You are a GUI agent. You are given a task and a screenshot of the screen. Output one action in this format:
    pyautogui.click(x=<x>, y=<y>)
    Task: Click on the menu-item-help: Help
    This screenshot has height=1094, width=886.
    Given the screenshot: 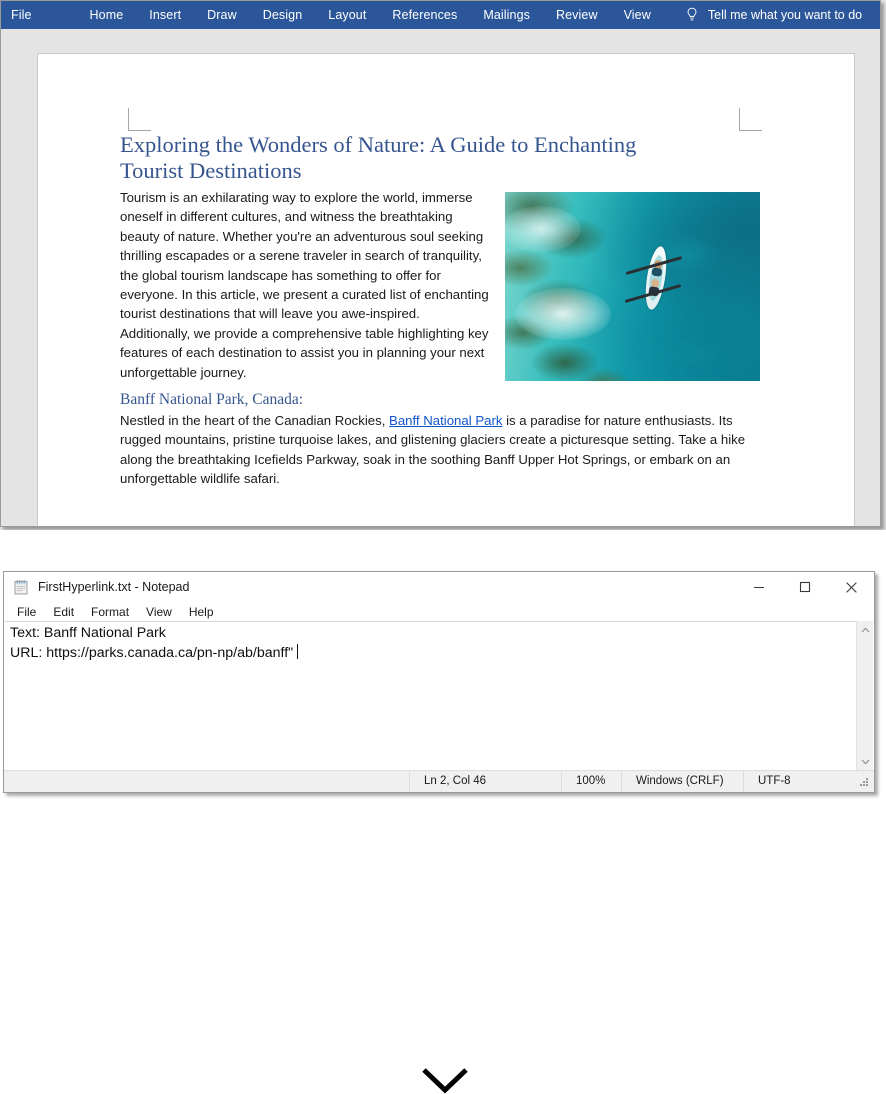 What is the action you would take?
    pyautogui.click(x=201, y=612)
    